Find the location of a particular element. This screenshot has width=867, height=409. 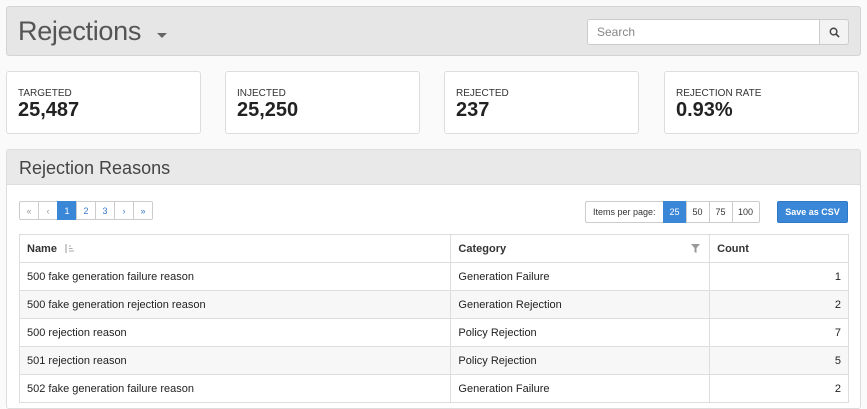

cell-name: 500 fake generation failure reason is located at coordinates (235, 276).